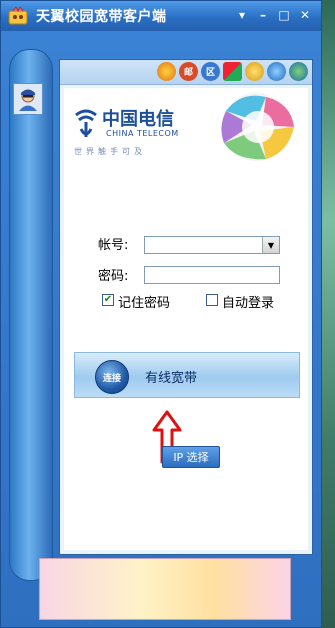 The image size is (335, 628). Describe the element at coordinates (165, 589) in the screenshot. I see `advertisement-banner` at that location.